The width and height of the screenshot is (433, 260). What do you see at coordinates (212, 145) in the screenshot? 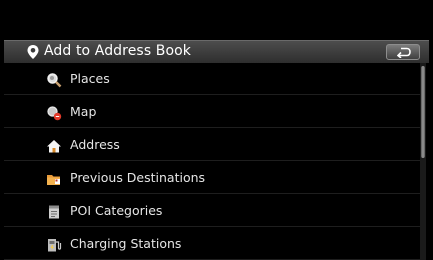
I see `menu-item-address: Address` at bounding box center [212, 145].